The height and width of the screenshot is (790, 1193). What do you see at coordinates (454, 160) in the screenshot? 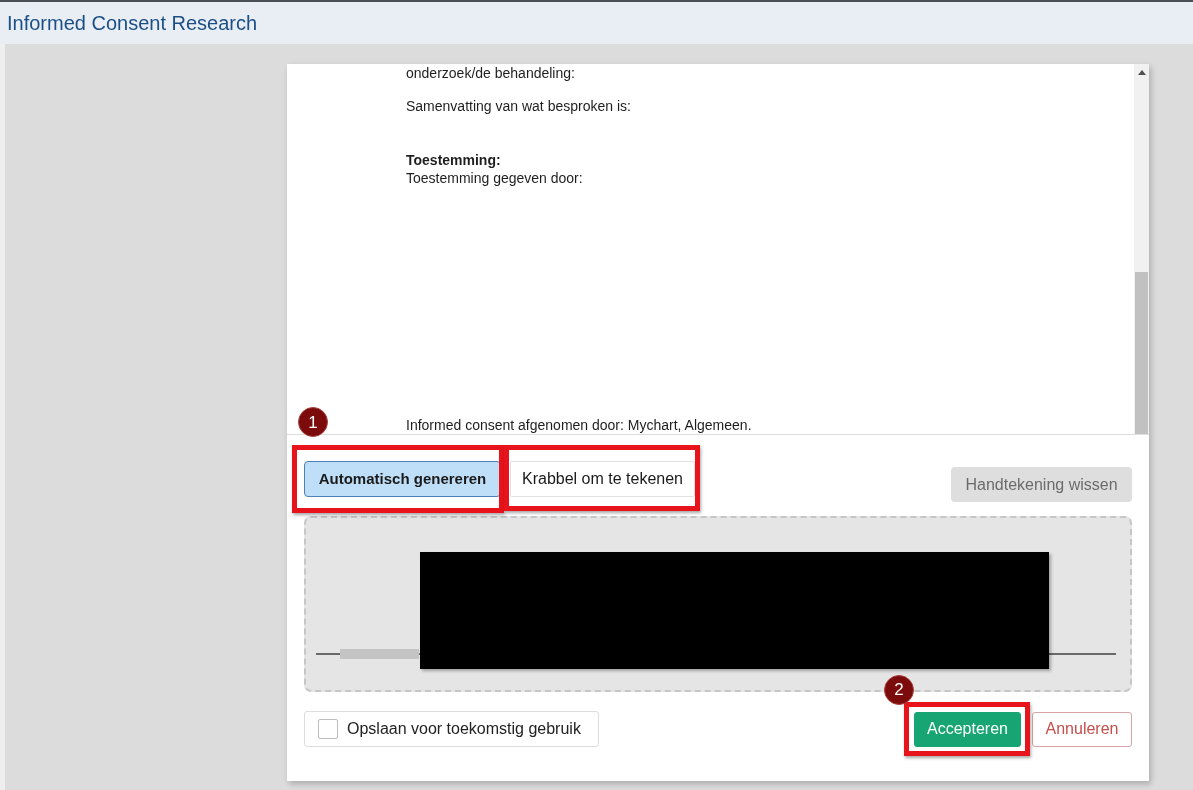
I see `section-heading: Toestemming:` at bounding box center [454, 160].